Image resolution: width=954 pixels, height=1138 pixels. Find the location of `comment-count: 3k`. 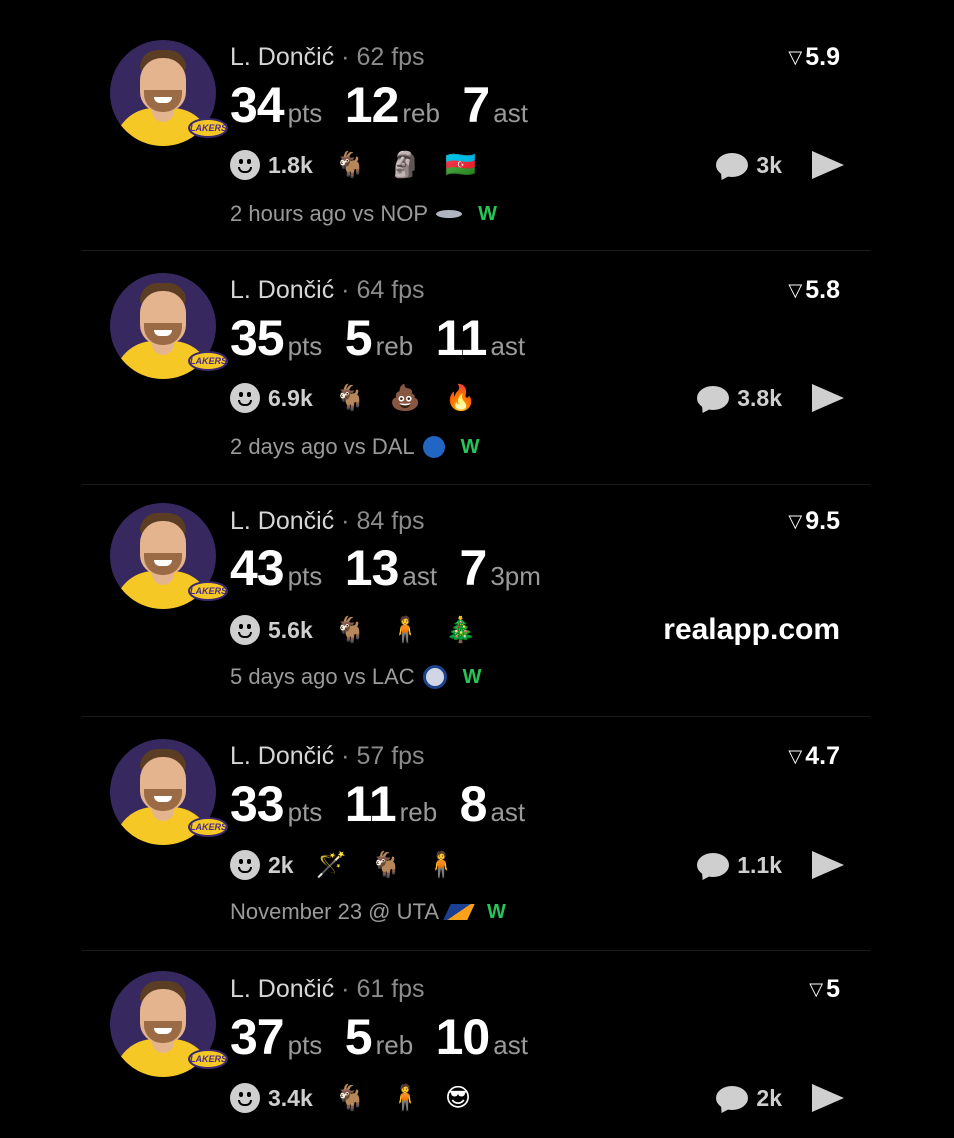

comment-count: 3k is located at coordinates (769, 165).